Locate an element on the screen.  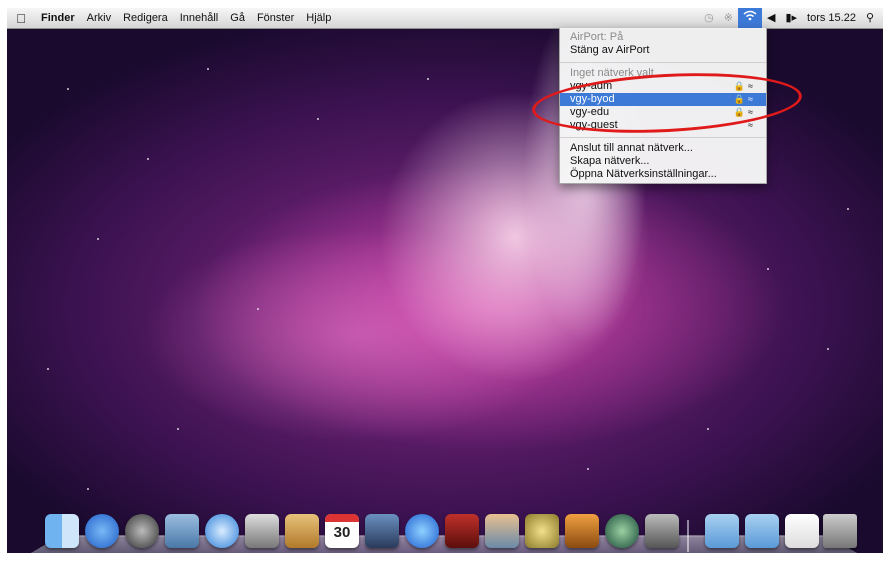
wifi-icon is located at coordinates (749, 18).